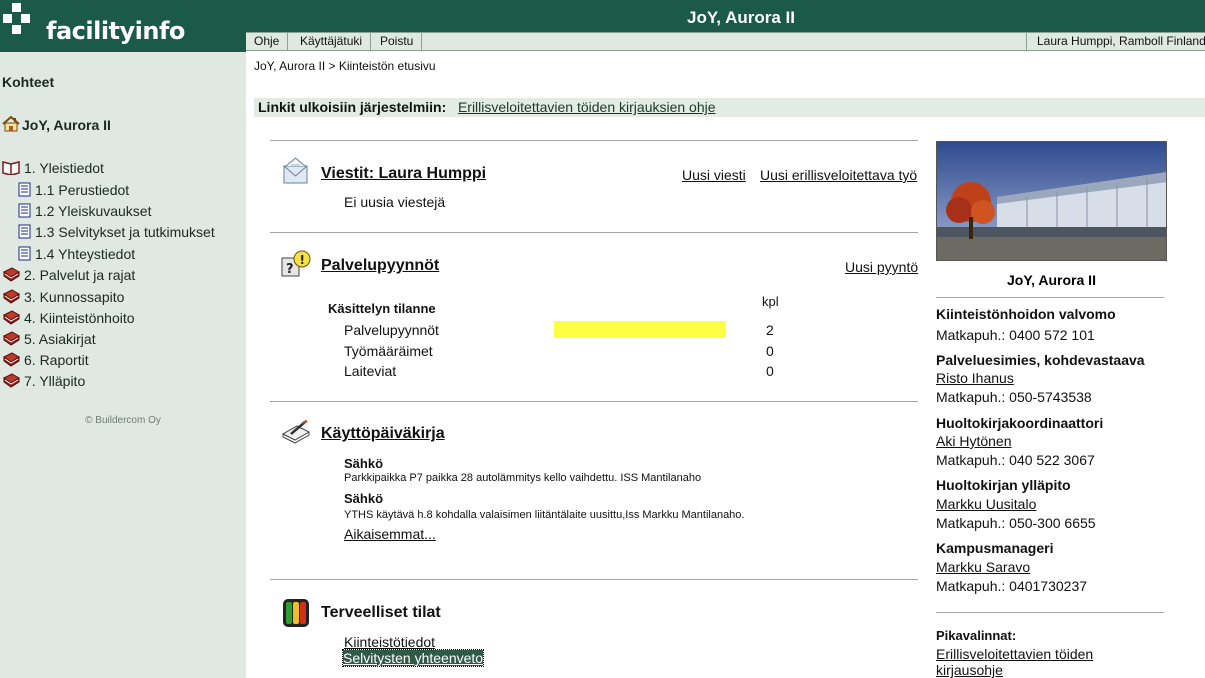 Image resolution: width=1205 pixels, height=678 pixels. Describe the element at coordinates (1014, 654) in the screenshot. I see `quicklink-extra-work-guide: Erillisveloitettavien töiden` at that location.